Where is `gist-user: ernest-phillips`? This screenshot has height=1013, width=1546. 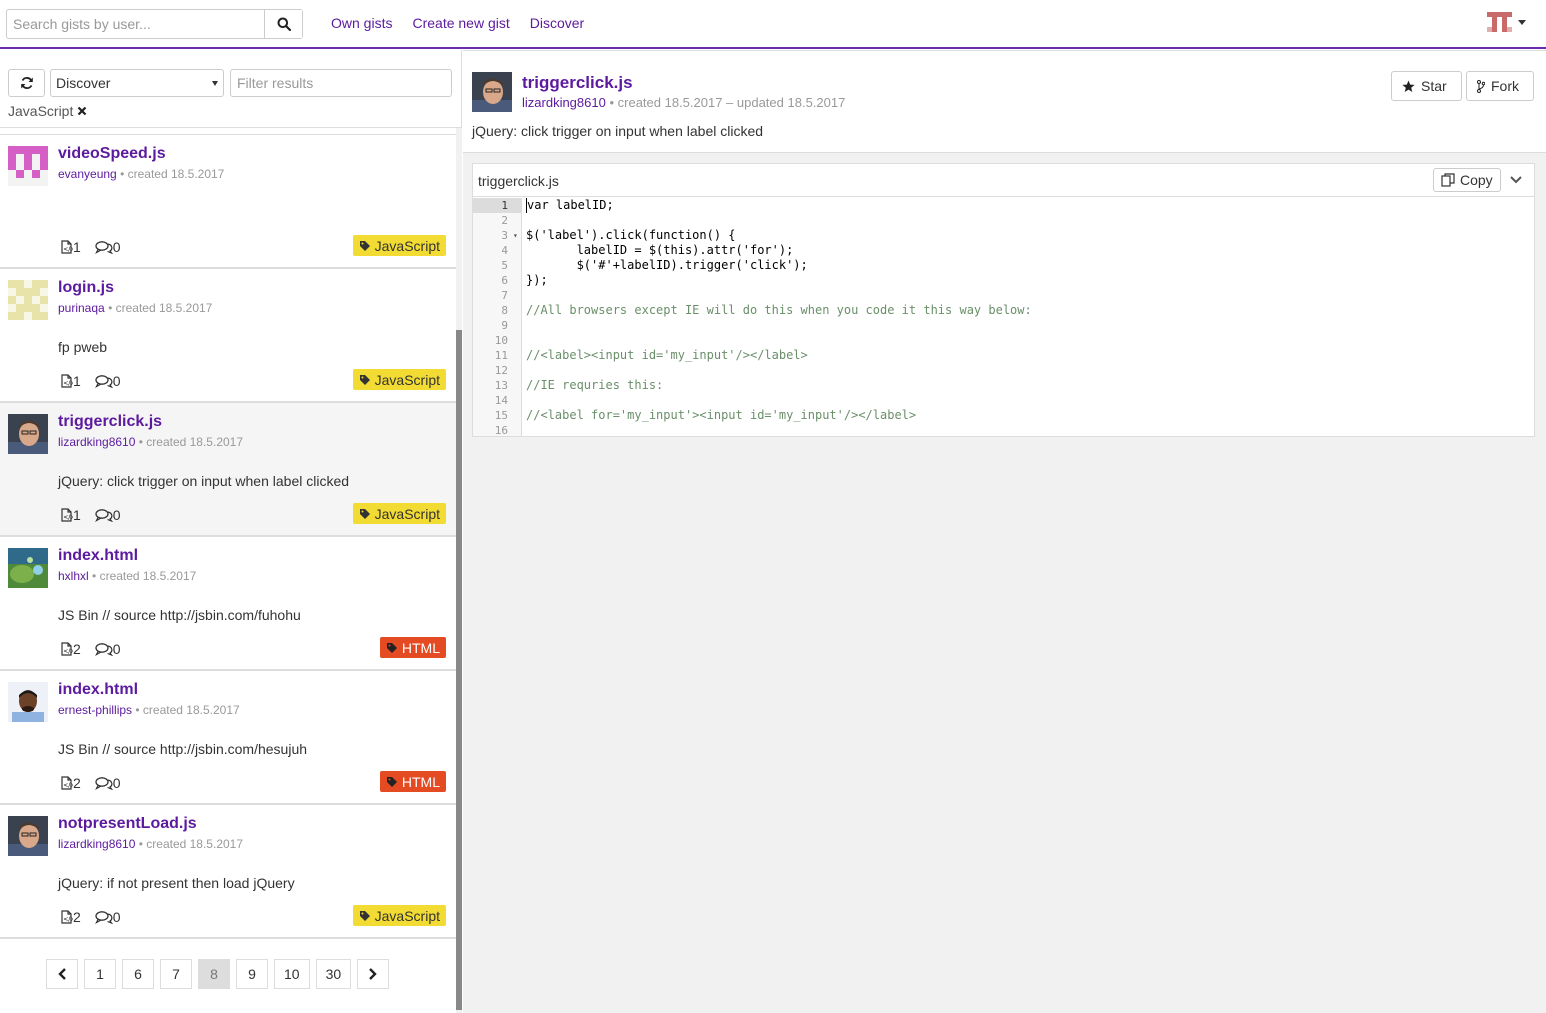
gist-user: ernest-phillips is located at coordinates (95, 710).